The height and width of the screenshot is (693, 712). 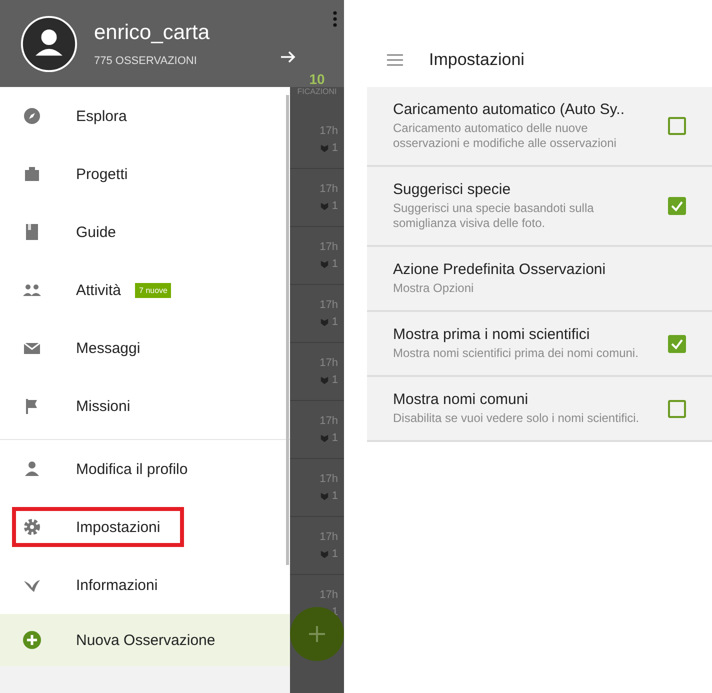 I want to click on count-label: FICAZIONI, so click(x=317, y=91).